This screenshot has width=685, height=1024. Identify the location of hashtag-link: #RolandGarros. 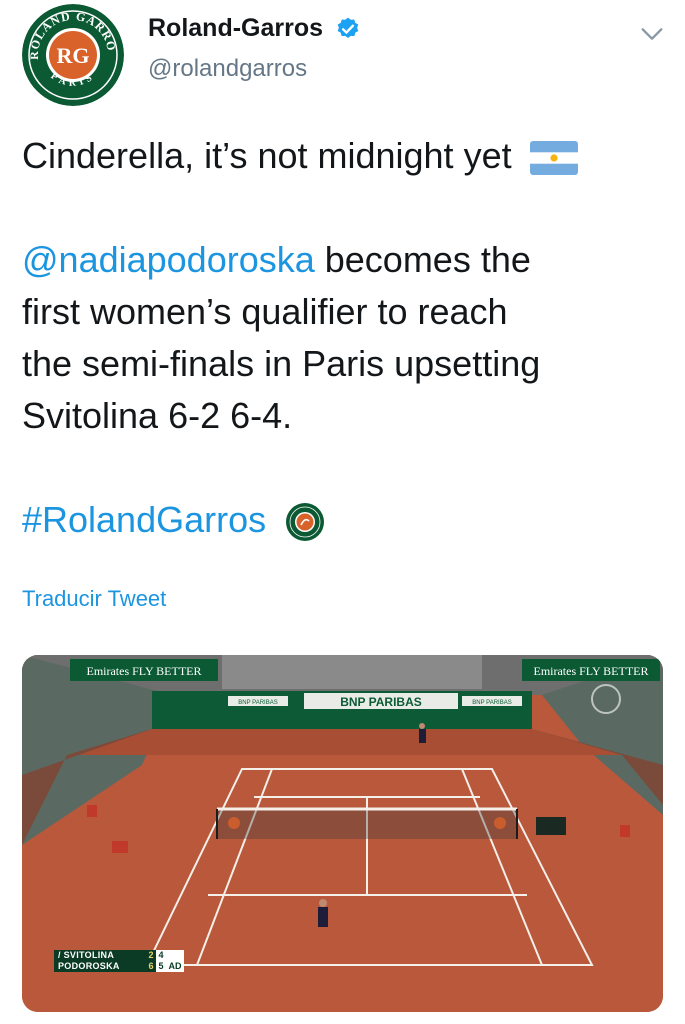
(144, 519).